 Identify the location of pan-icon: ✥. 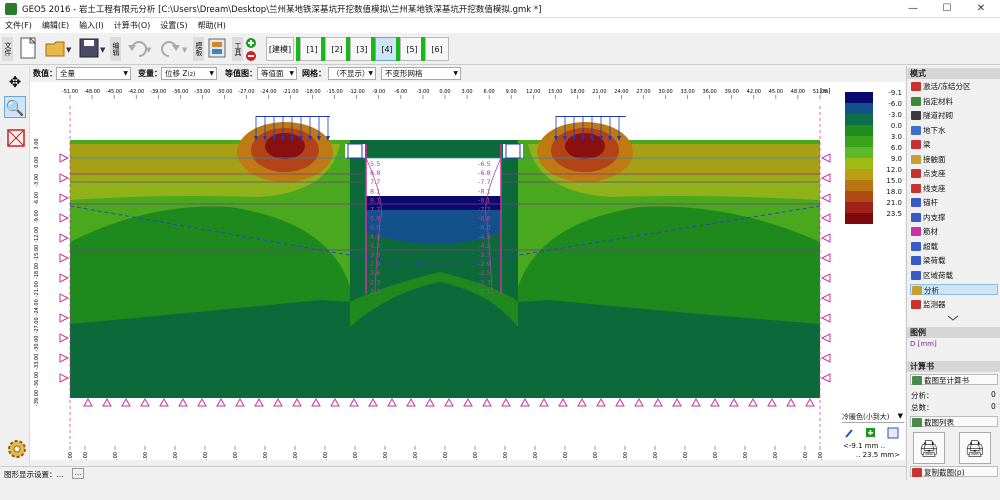
(15, 81).